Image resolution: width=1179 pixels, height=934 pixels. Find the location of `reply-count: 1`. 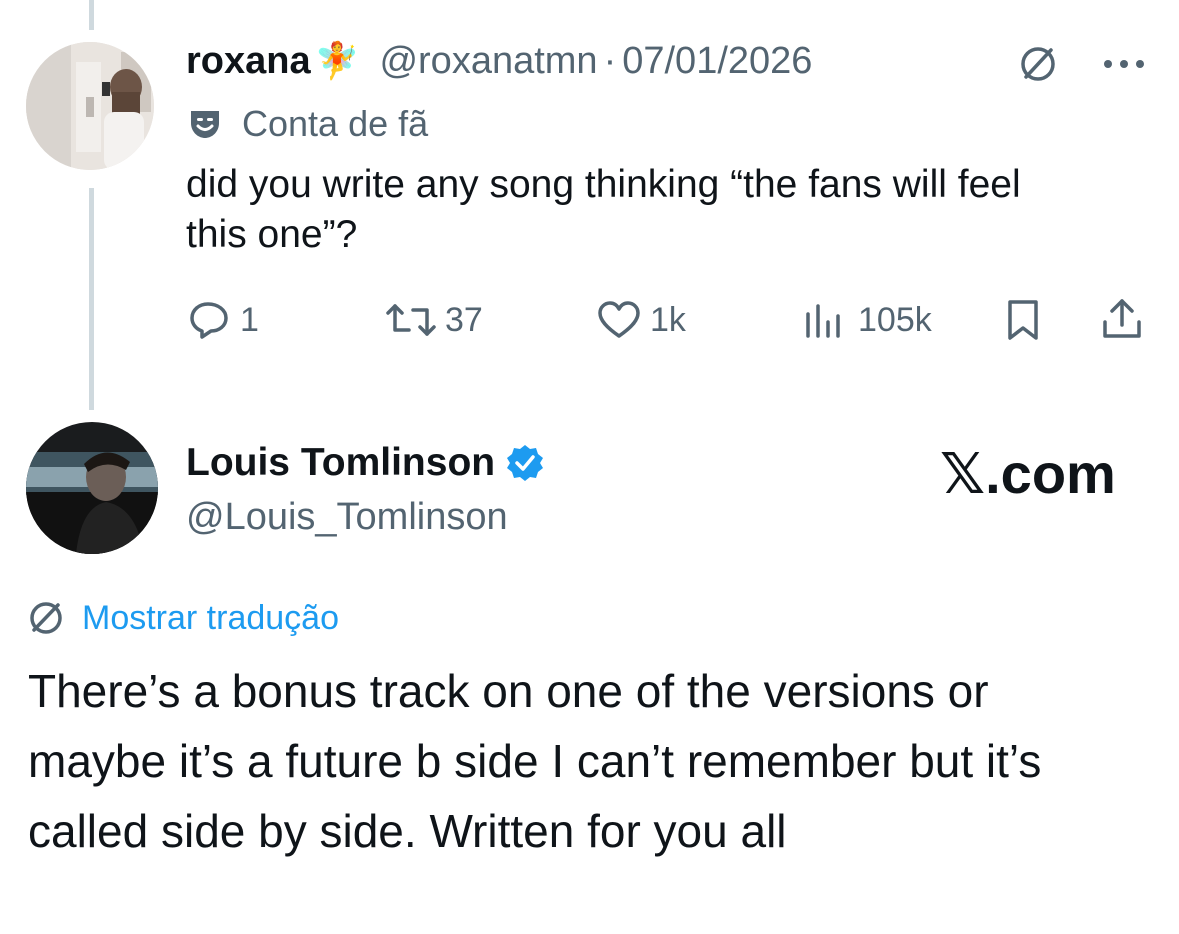

reply-count: 1 is located at coordinates (249, 319).